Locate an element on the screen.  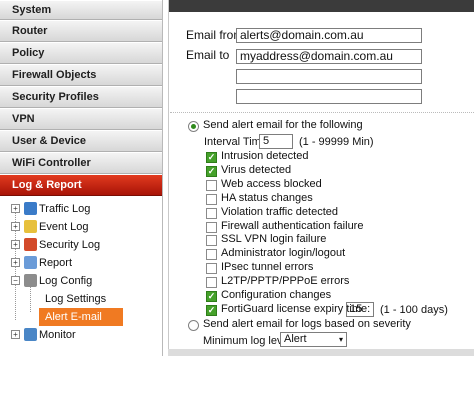
checkbox-fortiguard-license-expiry: ✓ is located at coordinates (211, 310).